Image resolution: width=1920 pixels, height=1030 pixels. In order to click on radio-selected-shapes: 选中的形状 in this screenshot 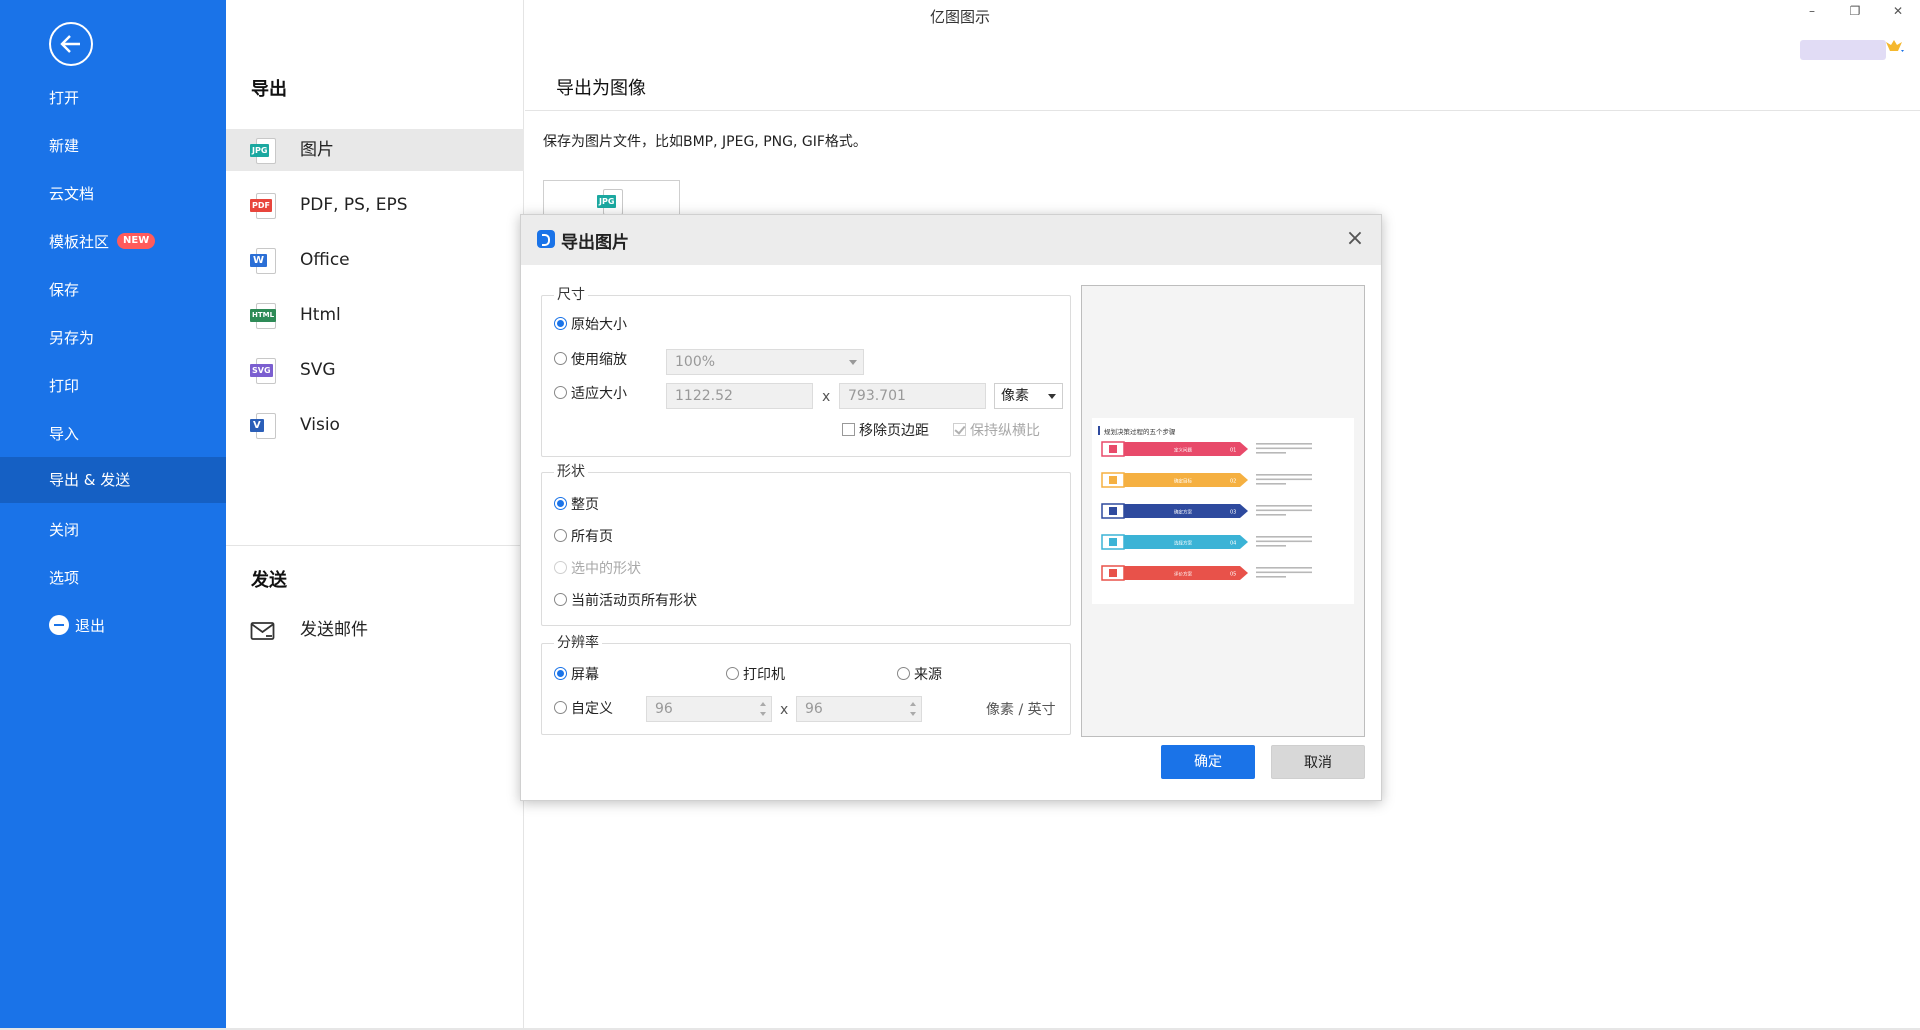, I will do `click(597, 569)`.